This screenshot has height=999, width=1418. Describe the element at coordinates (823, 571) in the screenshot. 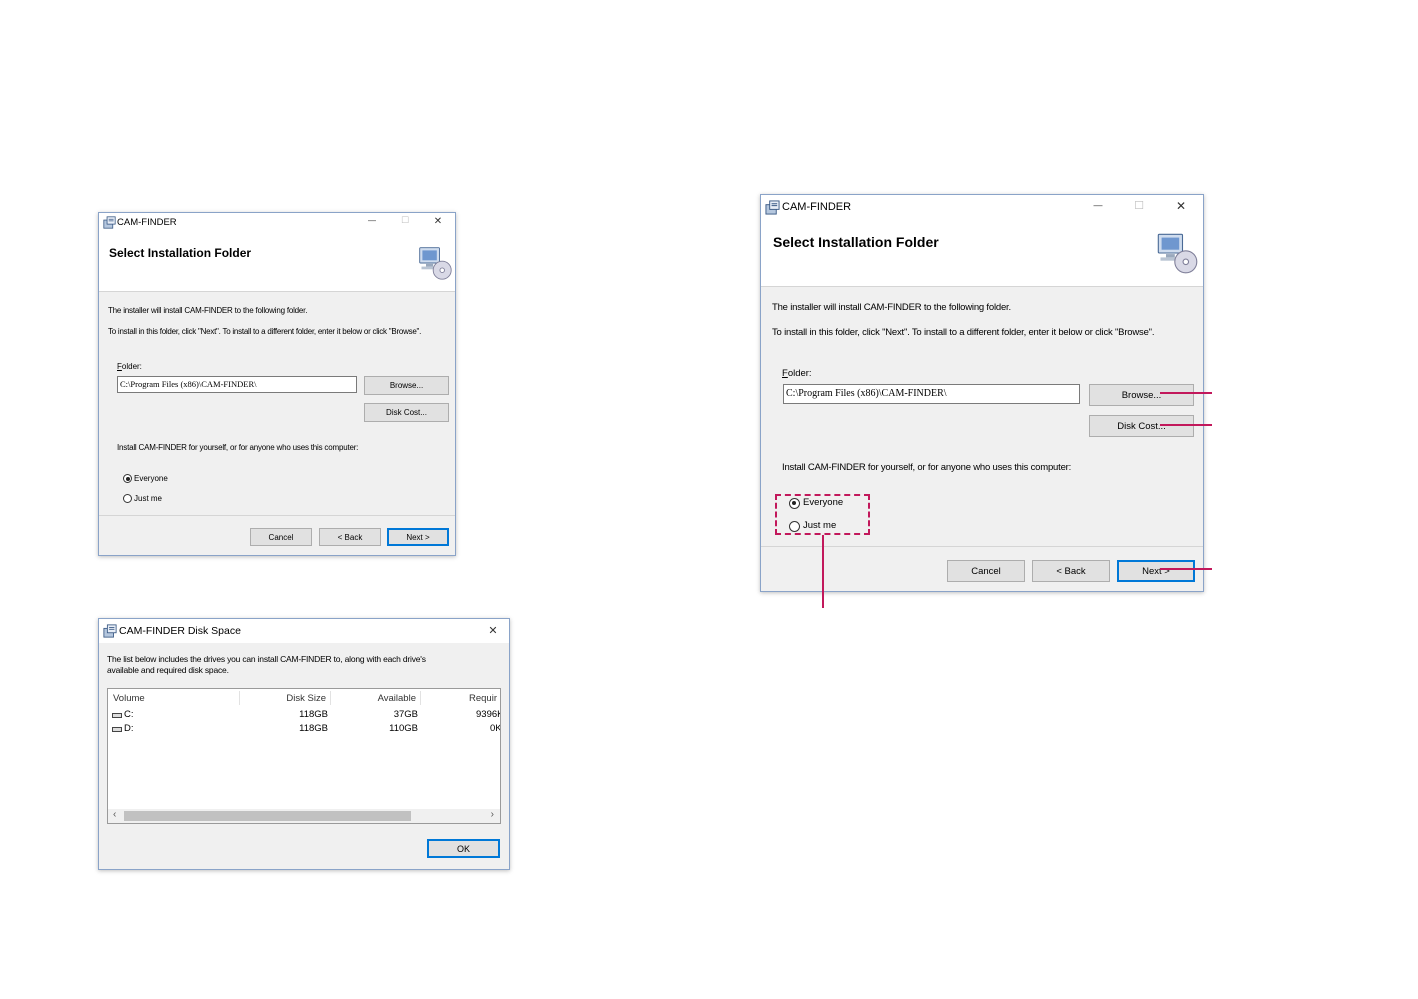

I see `callout-line-install-scope` at that location.